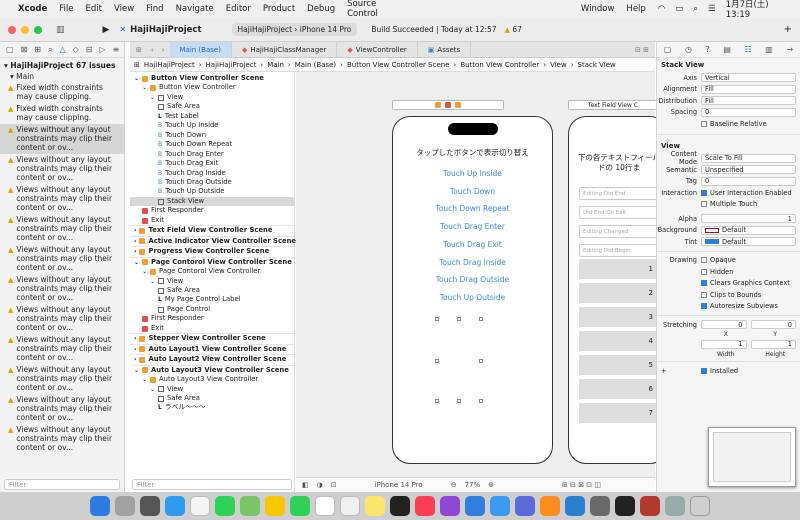 This screenshot has height=520, width=800. I want to click on books-icon, so click(550, 506).